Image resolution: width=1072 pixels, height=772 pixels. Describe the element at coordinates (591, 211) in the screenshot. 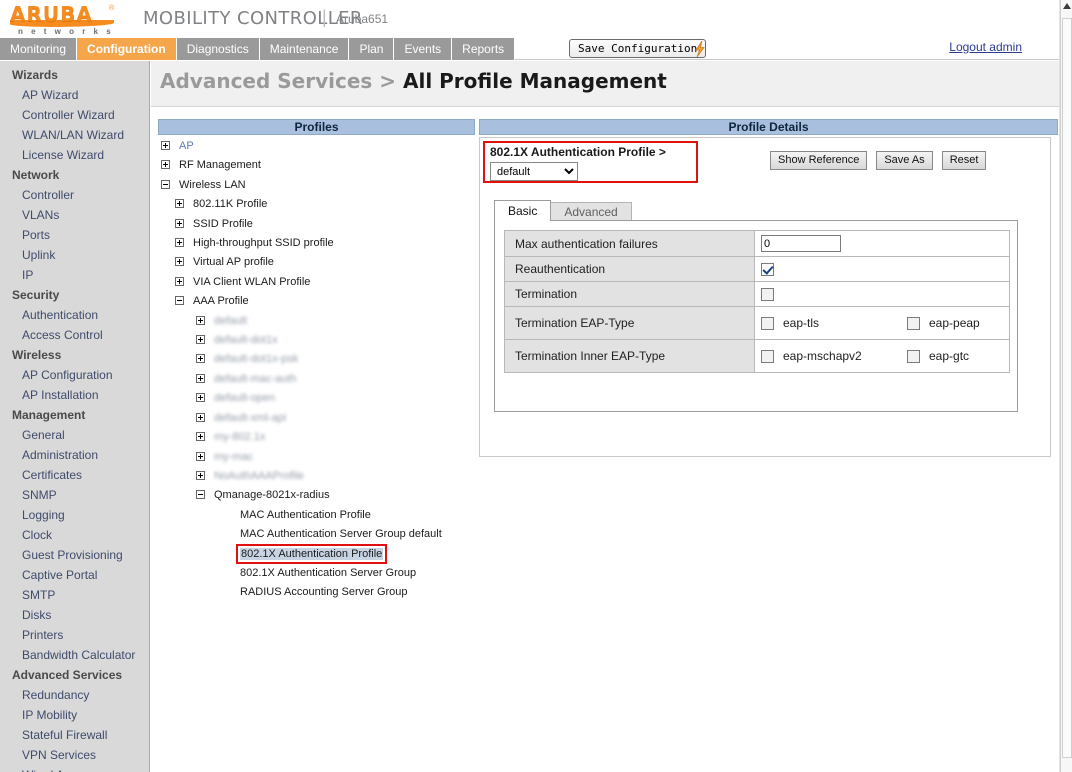

I see `tab-advanced: Advanced` at that location.